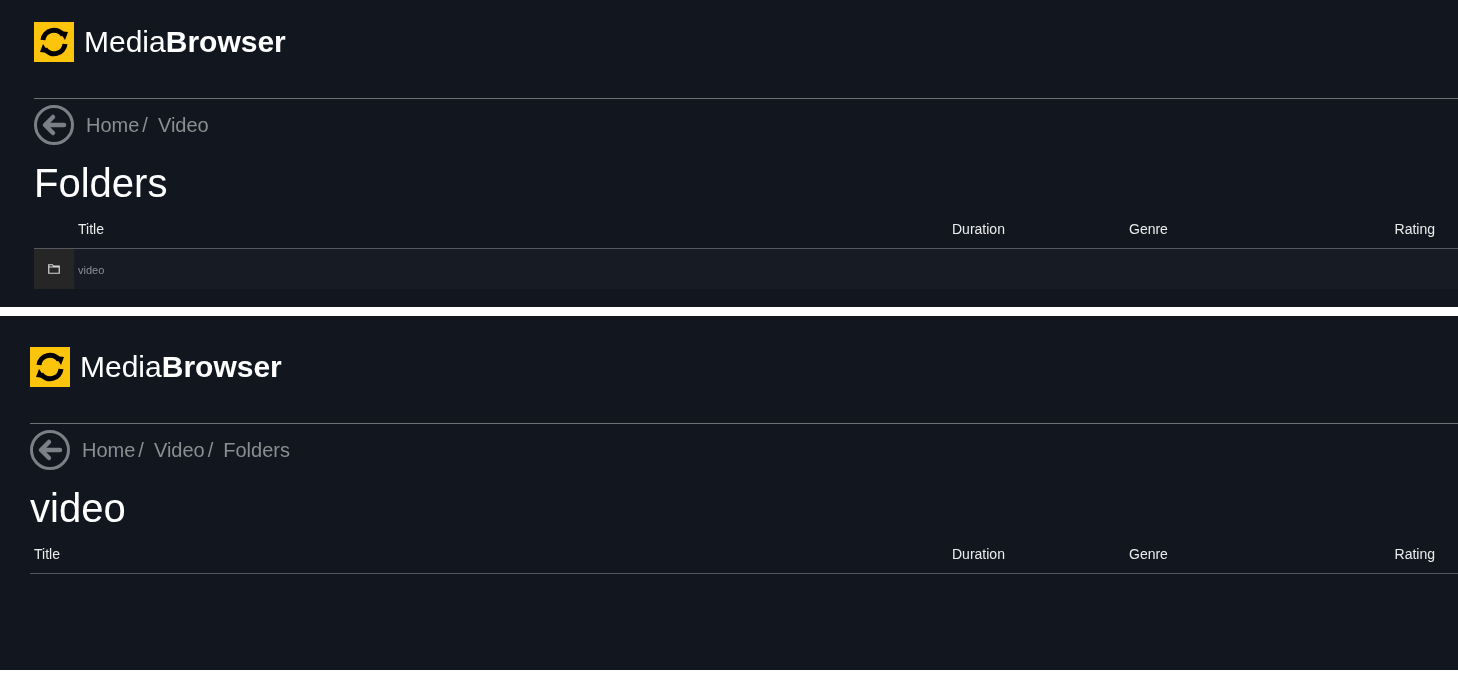 The image size is (1458, 686). What do you see at coordinates (54, 269) in the screenshot?
I see `folder-icon` at bounding box center [54, 269].